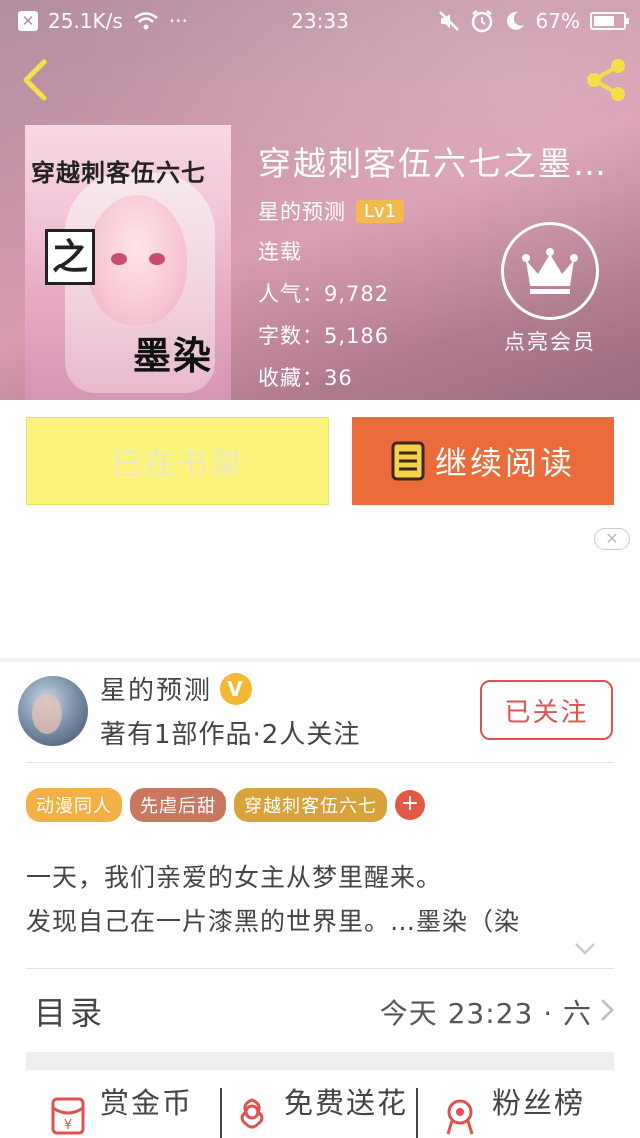 Image resolution: width=640 pixels, height=1138 pixels. What do you see at coordinates (448, 21) in the screenshot?
I see `mute-icon` at bounding box center [448, 21].